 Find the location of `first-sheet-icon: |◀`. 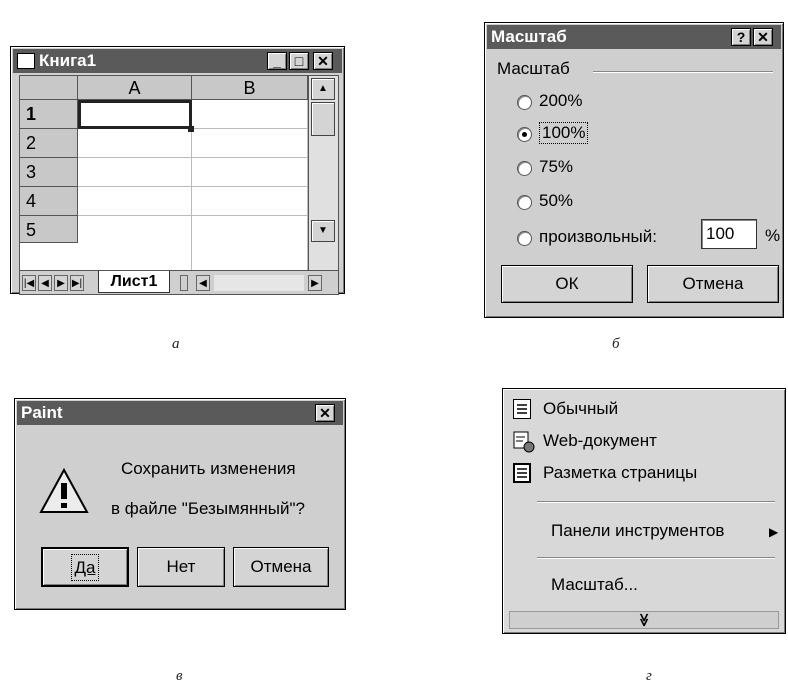

first-sheet-icon: |◀ is located at coordinates (29, 283).